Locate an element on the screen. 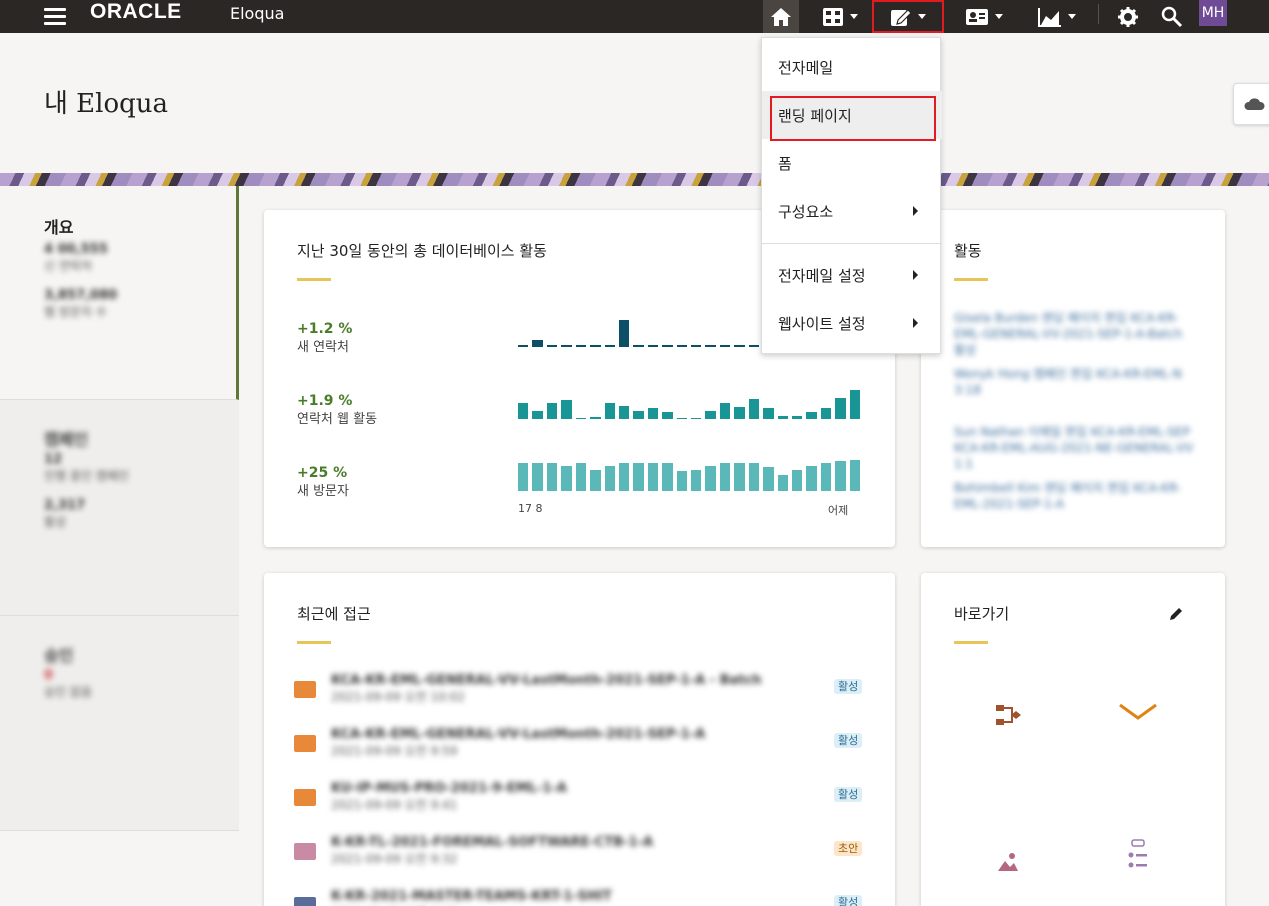 This screenshot has width=1269, height=906. menu-item-label: 전자메일 is located at coordinates (806, 67).